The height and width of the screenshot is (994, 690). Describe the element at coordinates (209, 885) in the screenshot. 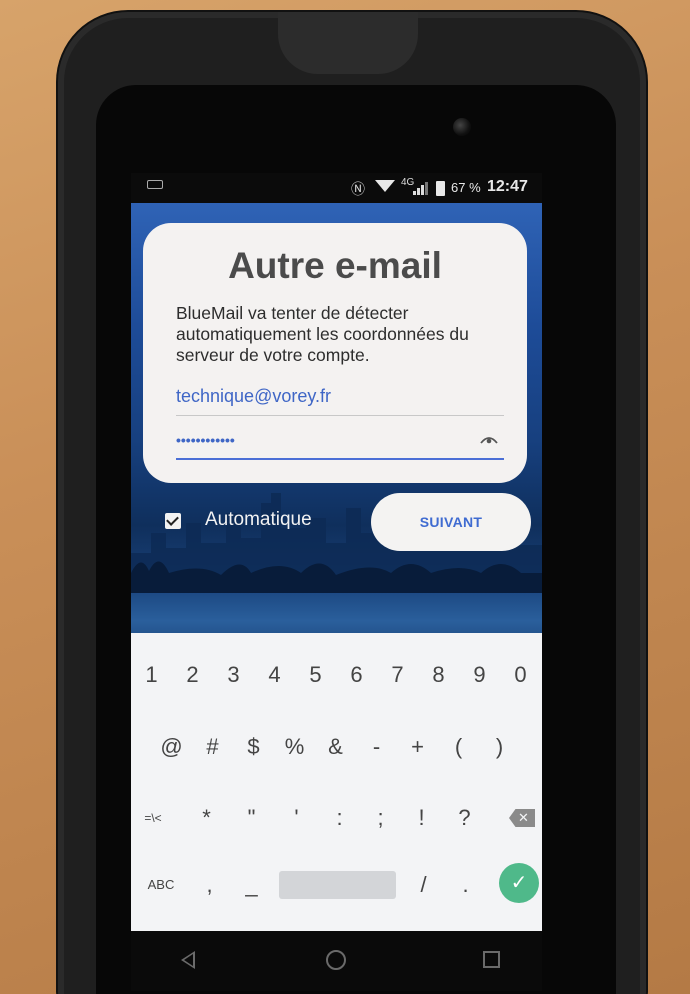

I see `key: ,` at that location.